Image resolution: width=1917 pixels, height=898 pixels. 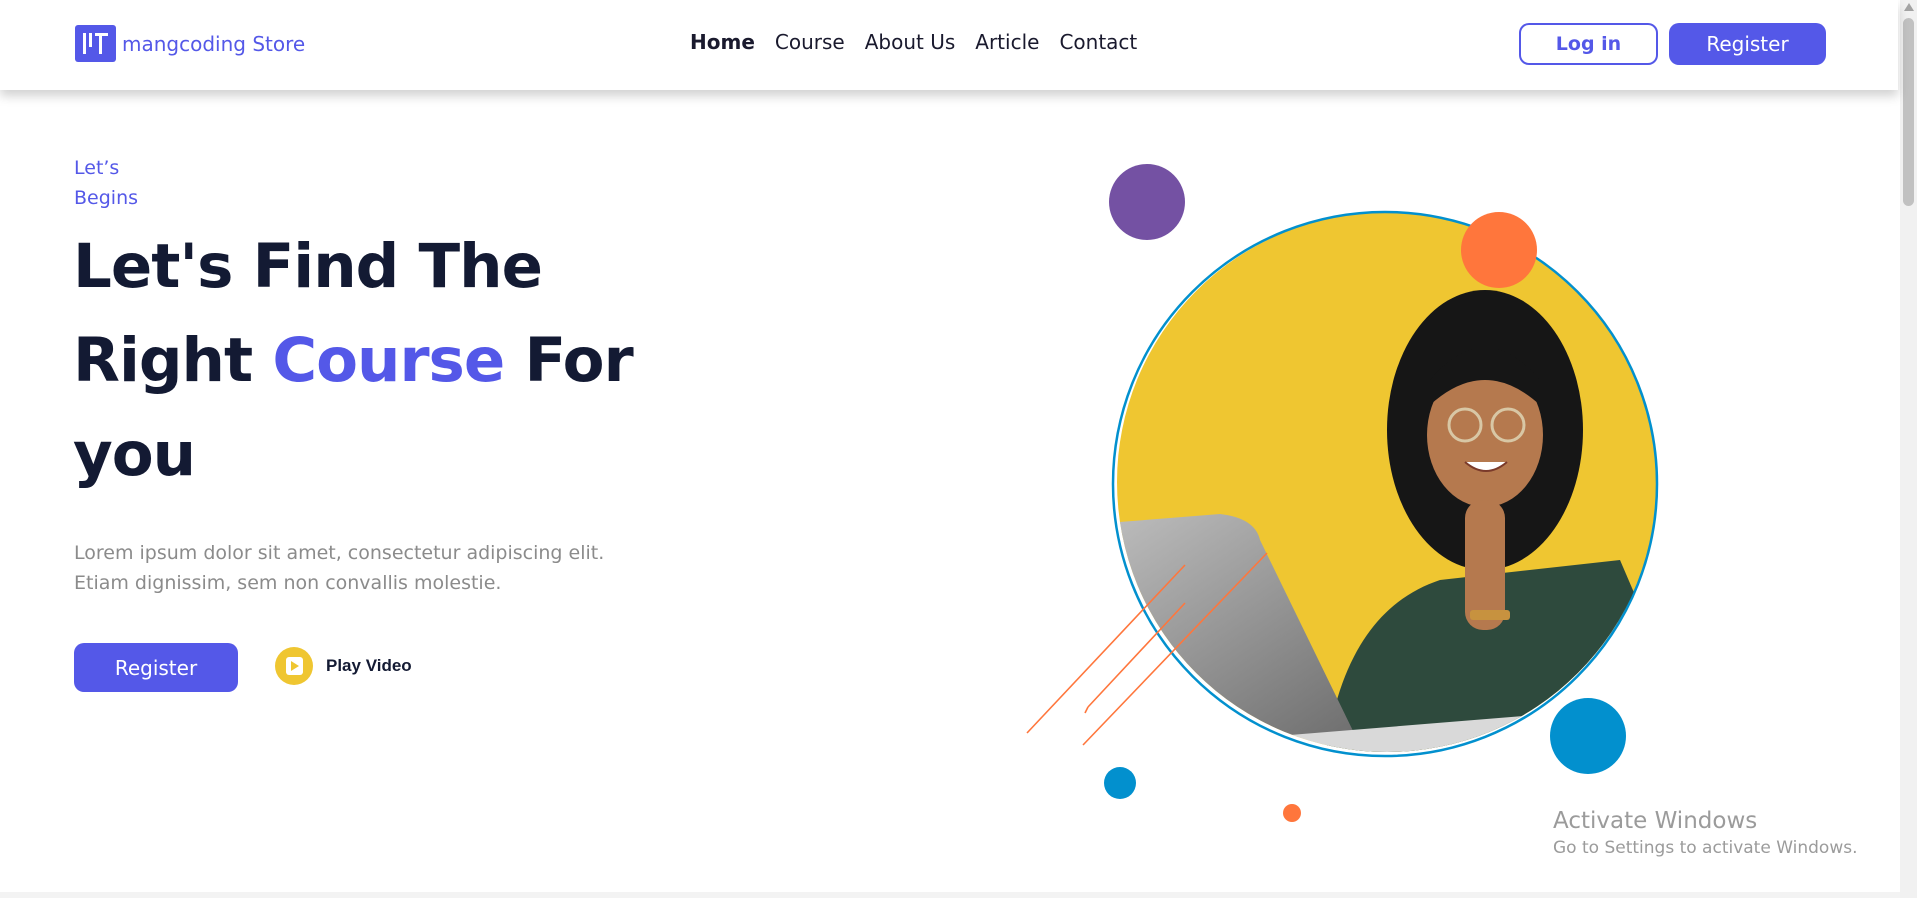 What do you see at coordinates (1909, 7) in the screenshot?
I see `scroll-up-arrow-icon` at bounding box center [1909, 7].